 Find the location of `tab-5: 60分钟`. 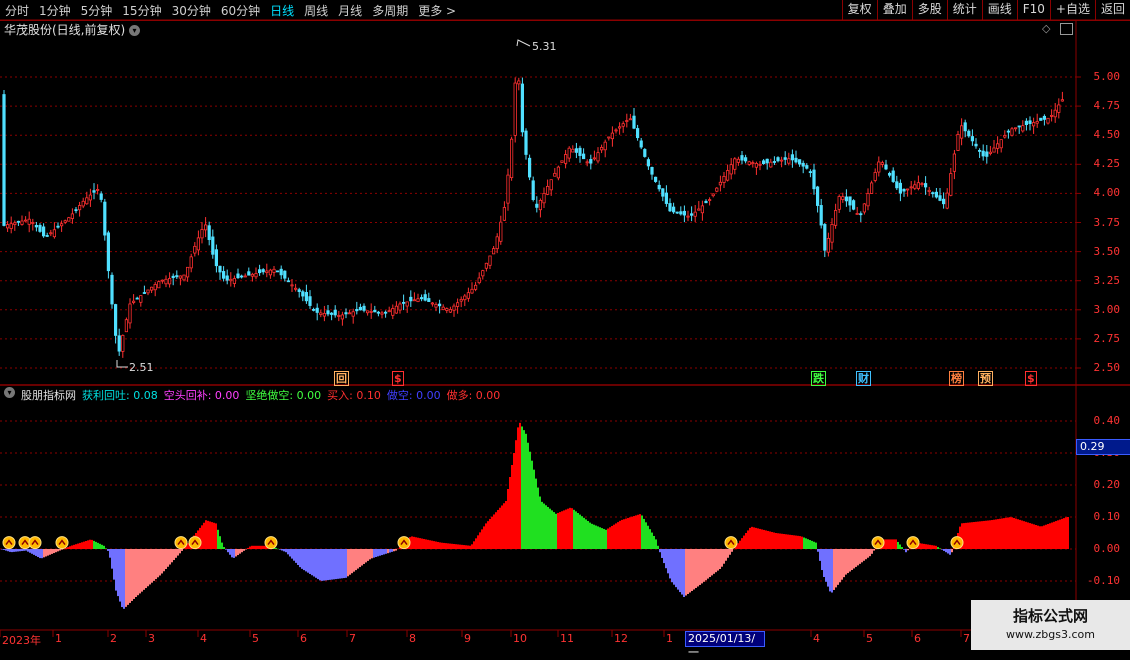

tab-5: 60分钟 is located at coordinates (240, 10).